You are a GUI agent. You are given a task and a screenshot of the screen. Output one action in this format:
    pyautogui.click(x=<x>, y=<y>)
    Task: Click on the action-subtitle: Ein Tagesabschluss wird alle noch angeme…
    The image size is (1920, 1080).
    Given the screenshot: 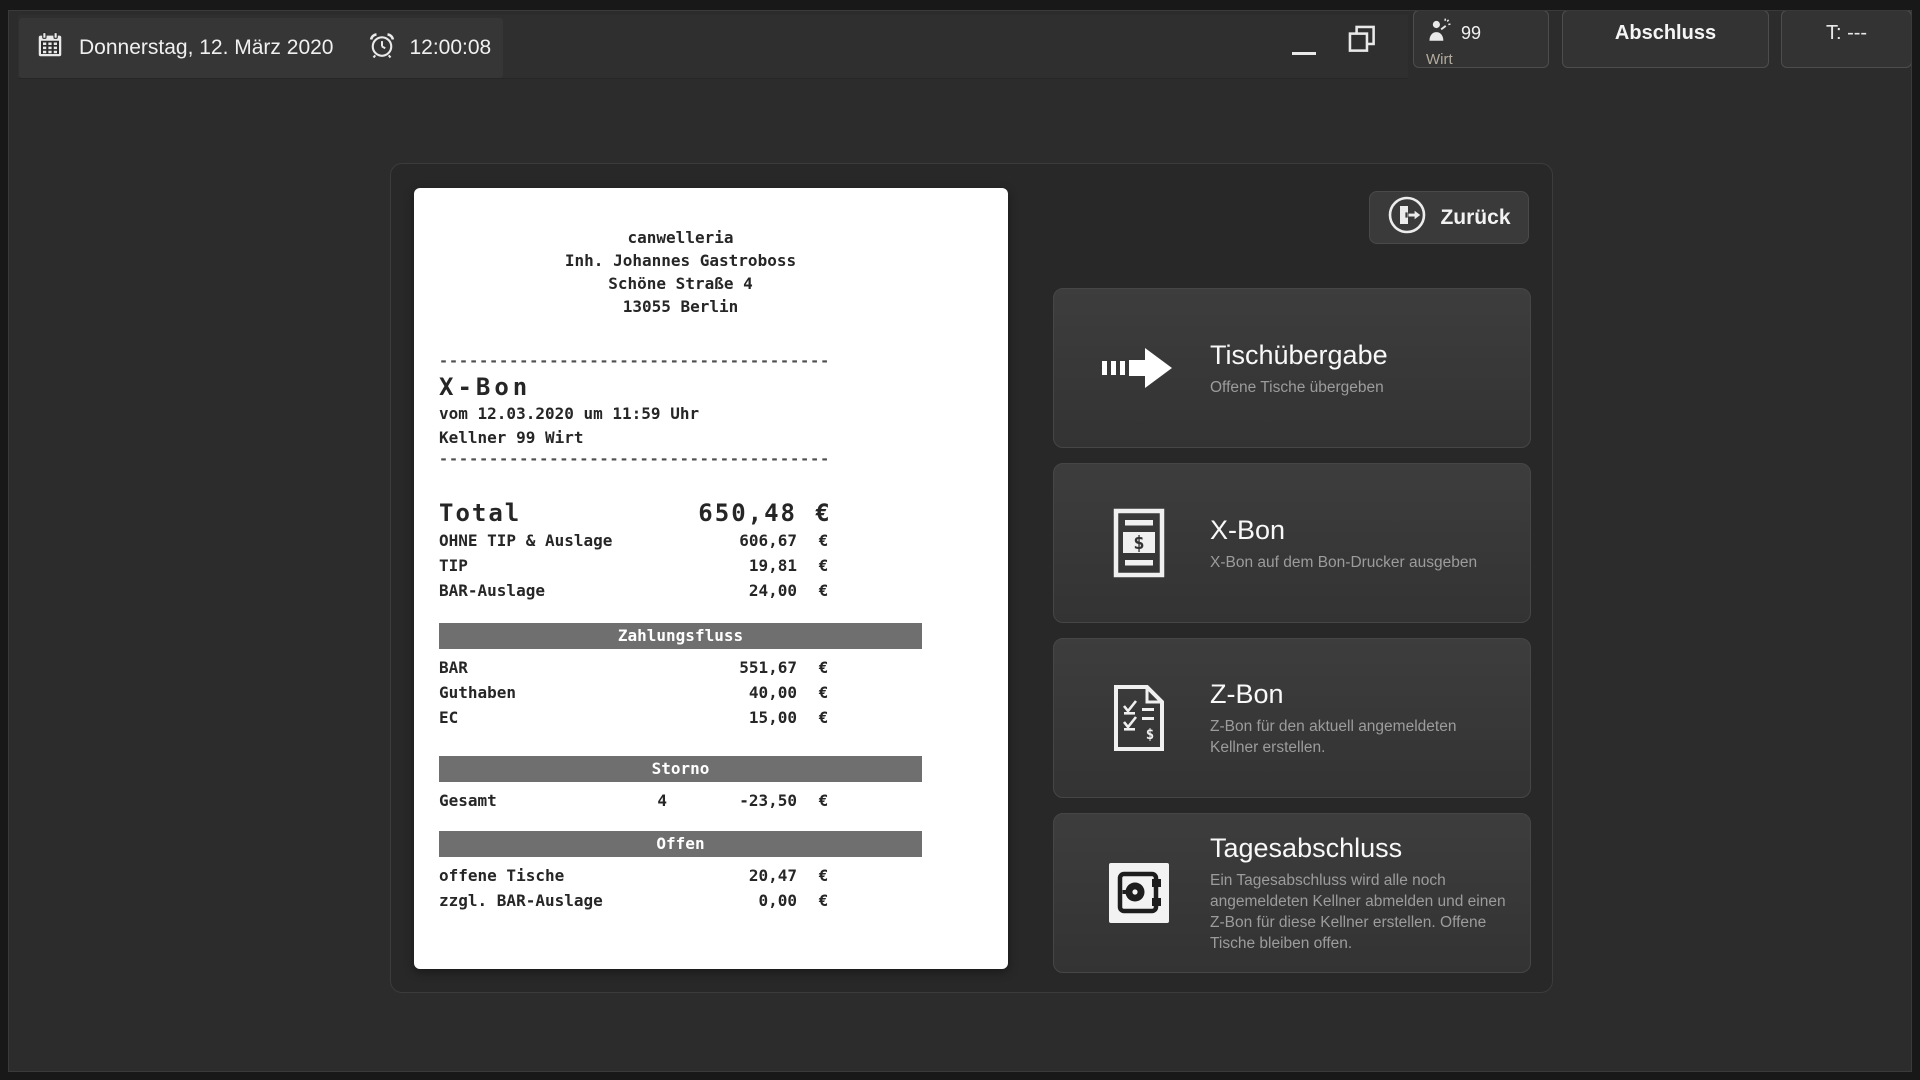 What is the action you would take?
    pyautogui.click(x=1358, y=912)
    